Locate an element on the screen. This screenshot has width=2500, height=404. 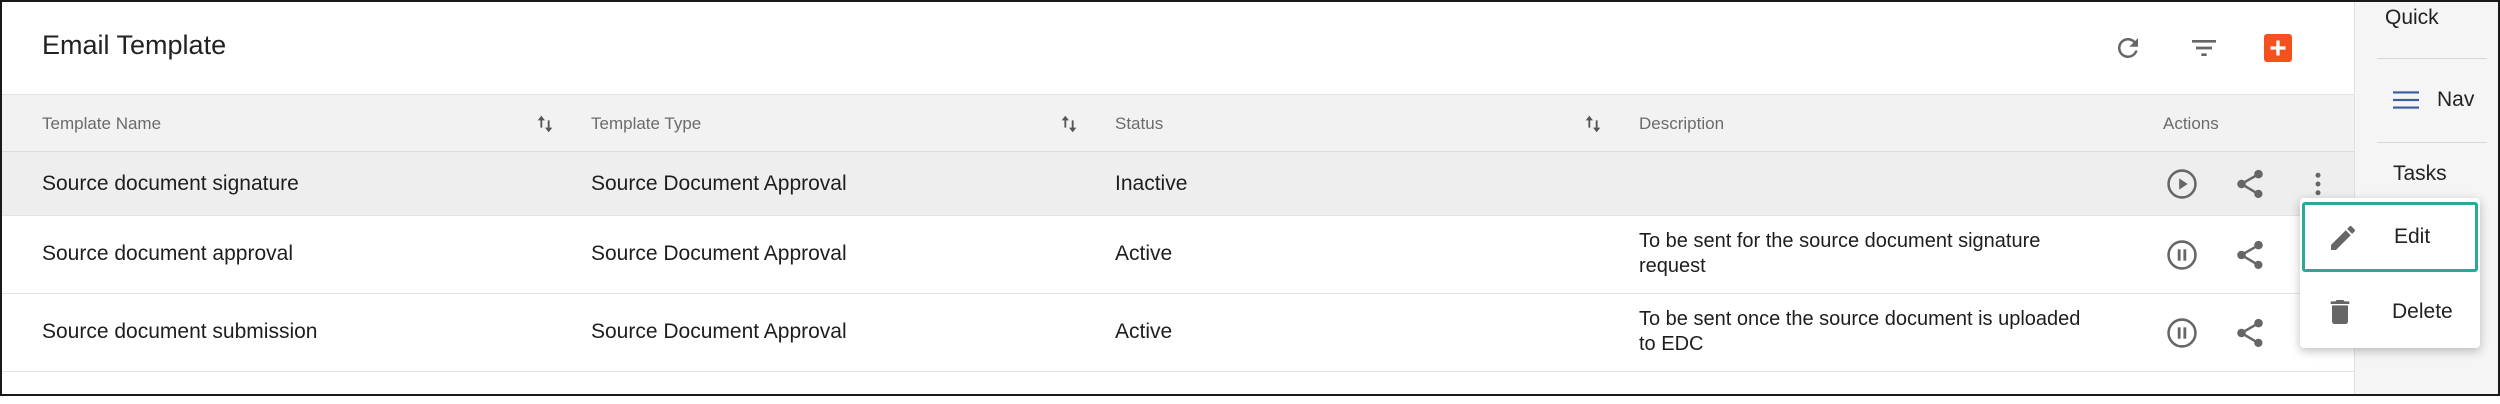
edit-menu-item: Edit is located at coordinates (2390, 237).